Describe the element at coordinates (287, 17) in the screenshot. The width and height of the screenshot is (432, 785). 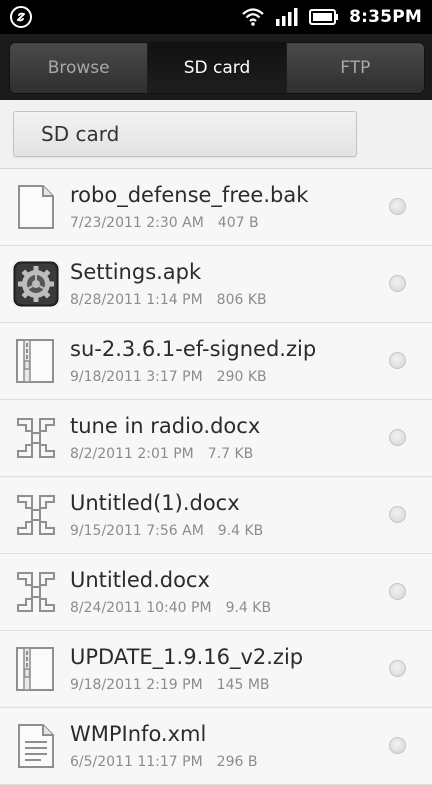
I see `signal-icon` at that location.